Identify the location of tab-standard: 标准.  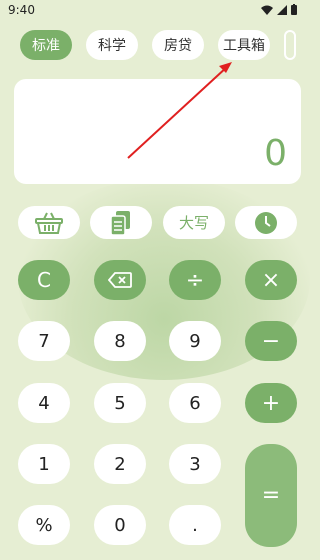
(46, 45).